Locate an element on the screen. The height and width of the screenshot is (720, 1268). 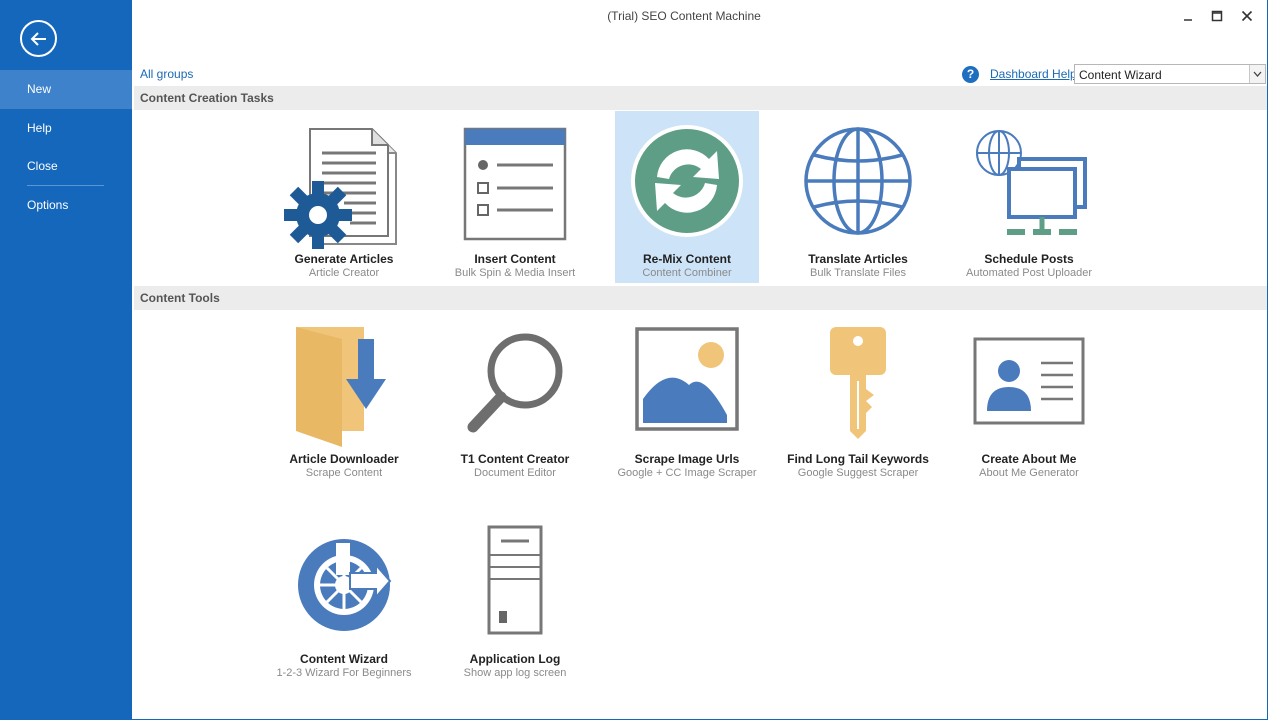
arrow-left-icon is located at coordinates (38, 38).